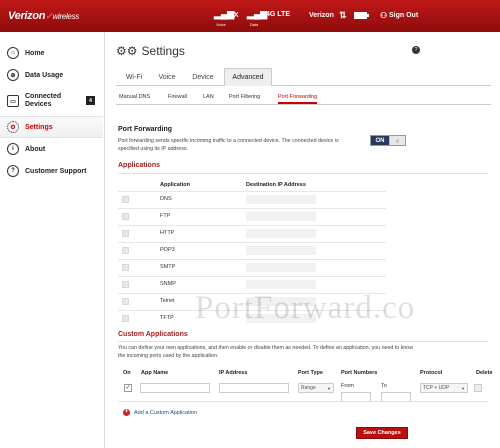  I want to click on subtab-port-filtering: Port Filtering, so click(244, 97).